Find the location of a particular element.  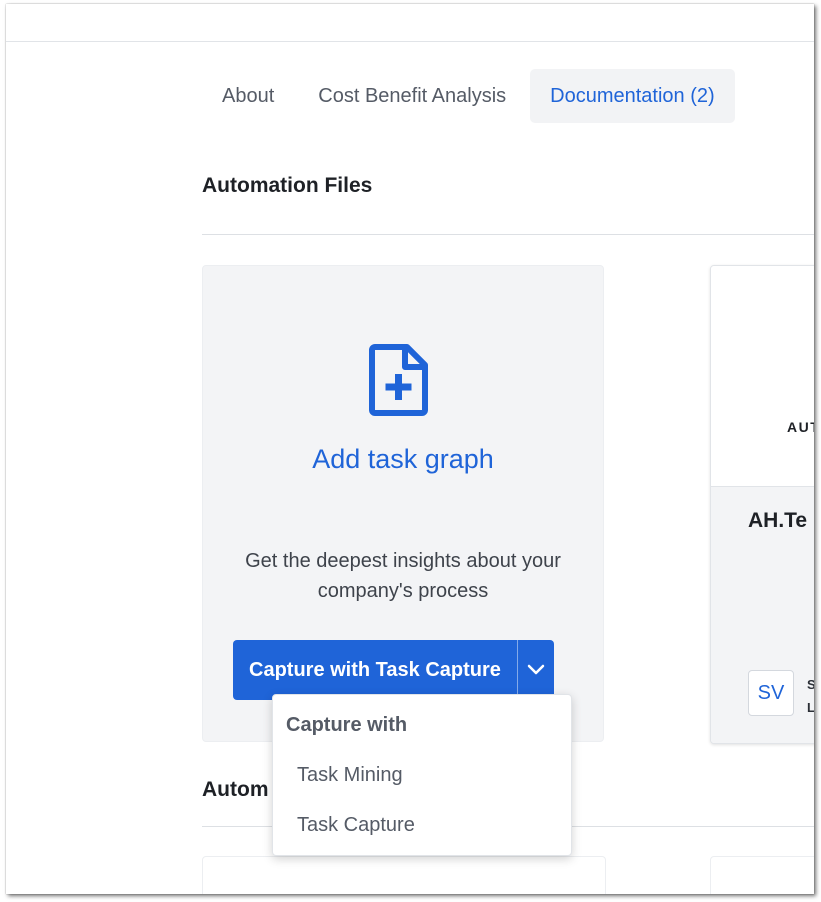

section-title-automation: Autom is located at coordinates (235, 789).